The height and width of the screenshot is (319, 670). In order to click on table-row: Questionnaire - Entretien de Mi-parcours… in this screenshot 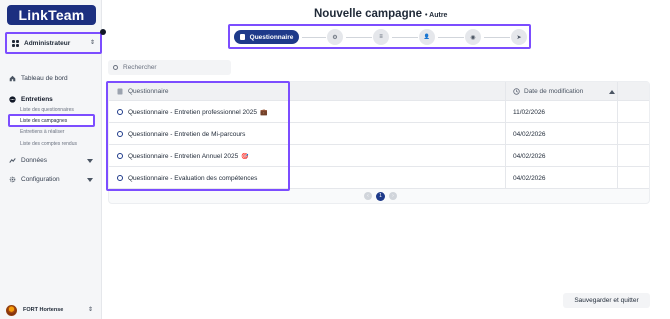, I will do `click(379, 134)`.